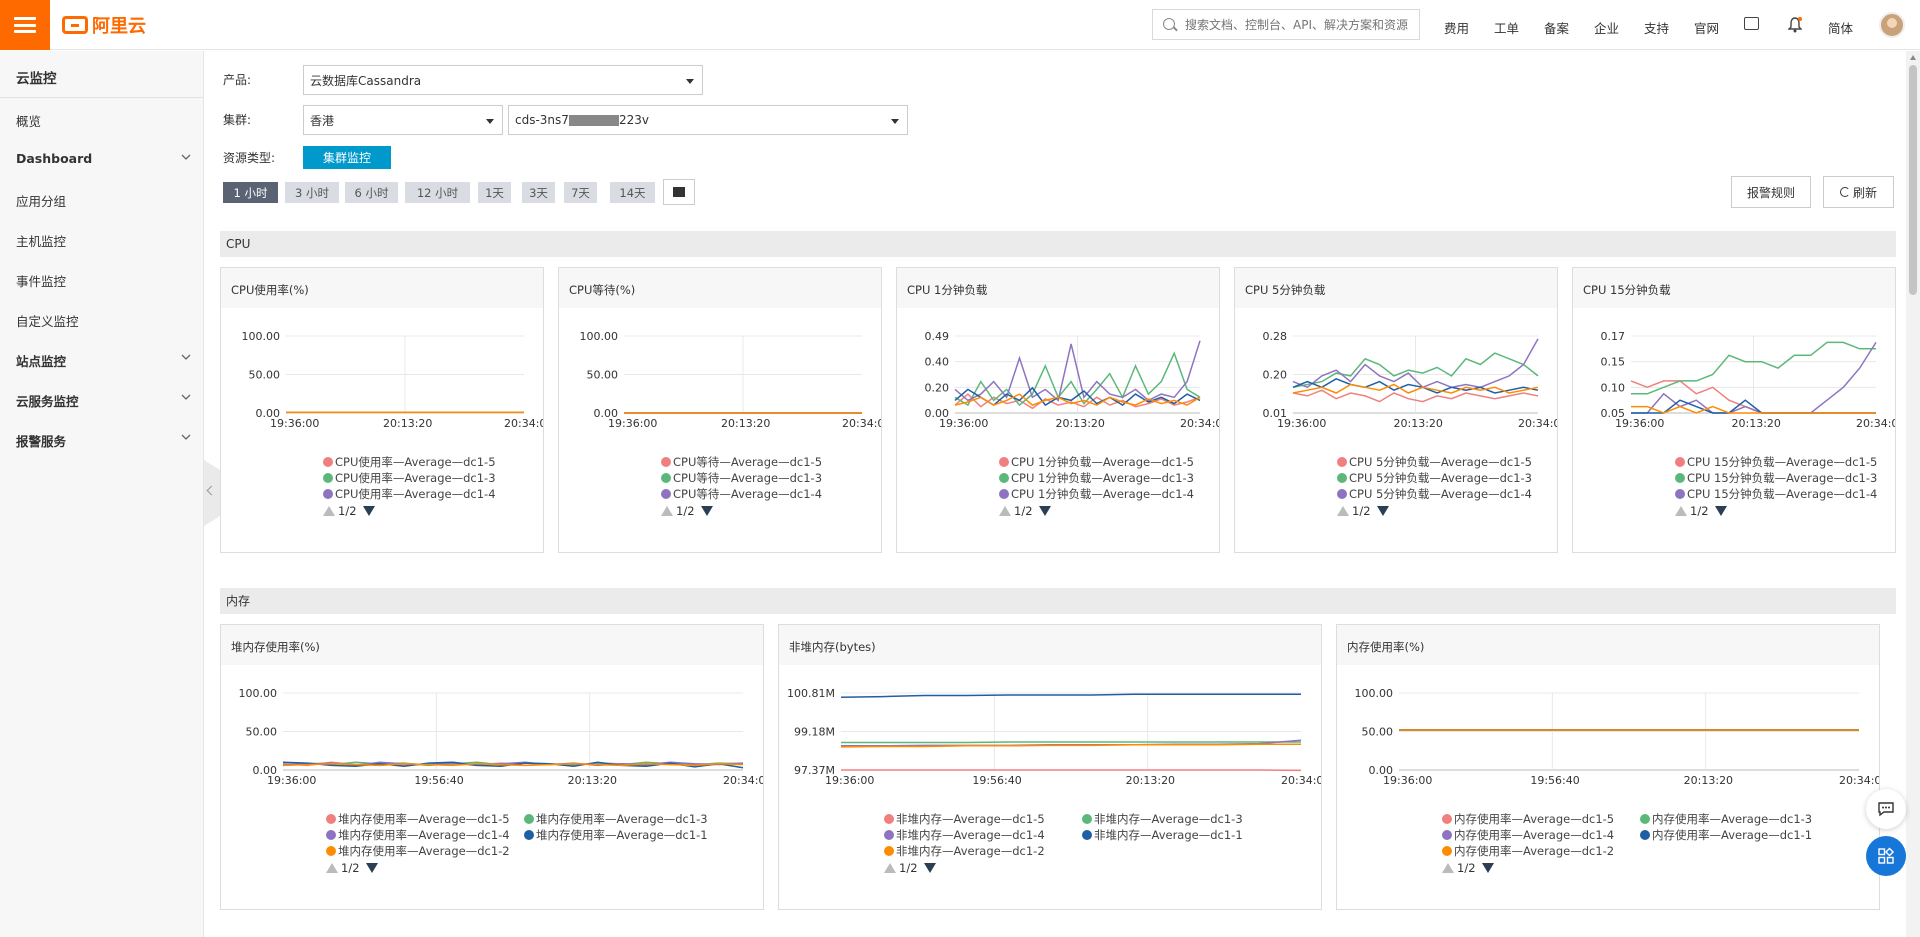  What do you see at coordinates (1656, 27) in the screenshot?
I see `topnav-support: 支持` at bounding box center [1656, 27].